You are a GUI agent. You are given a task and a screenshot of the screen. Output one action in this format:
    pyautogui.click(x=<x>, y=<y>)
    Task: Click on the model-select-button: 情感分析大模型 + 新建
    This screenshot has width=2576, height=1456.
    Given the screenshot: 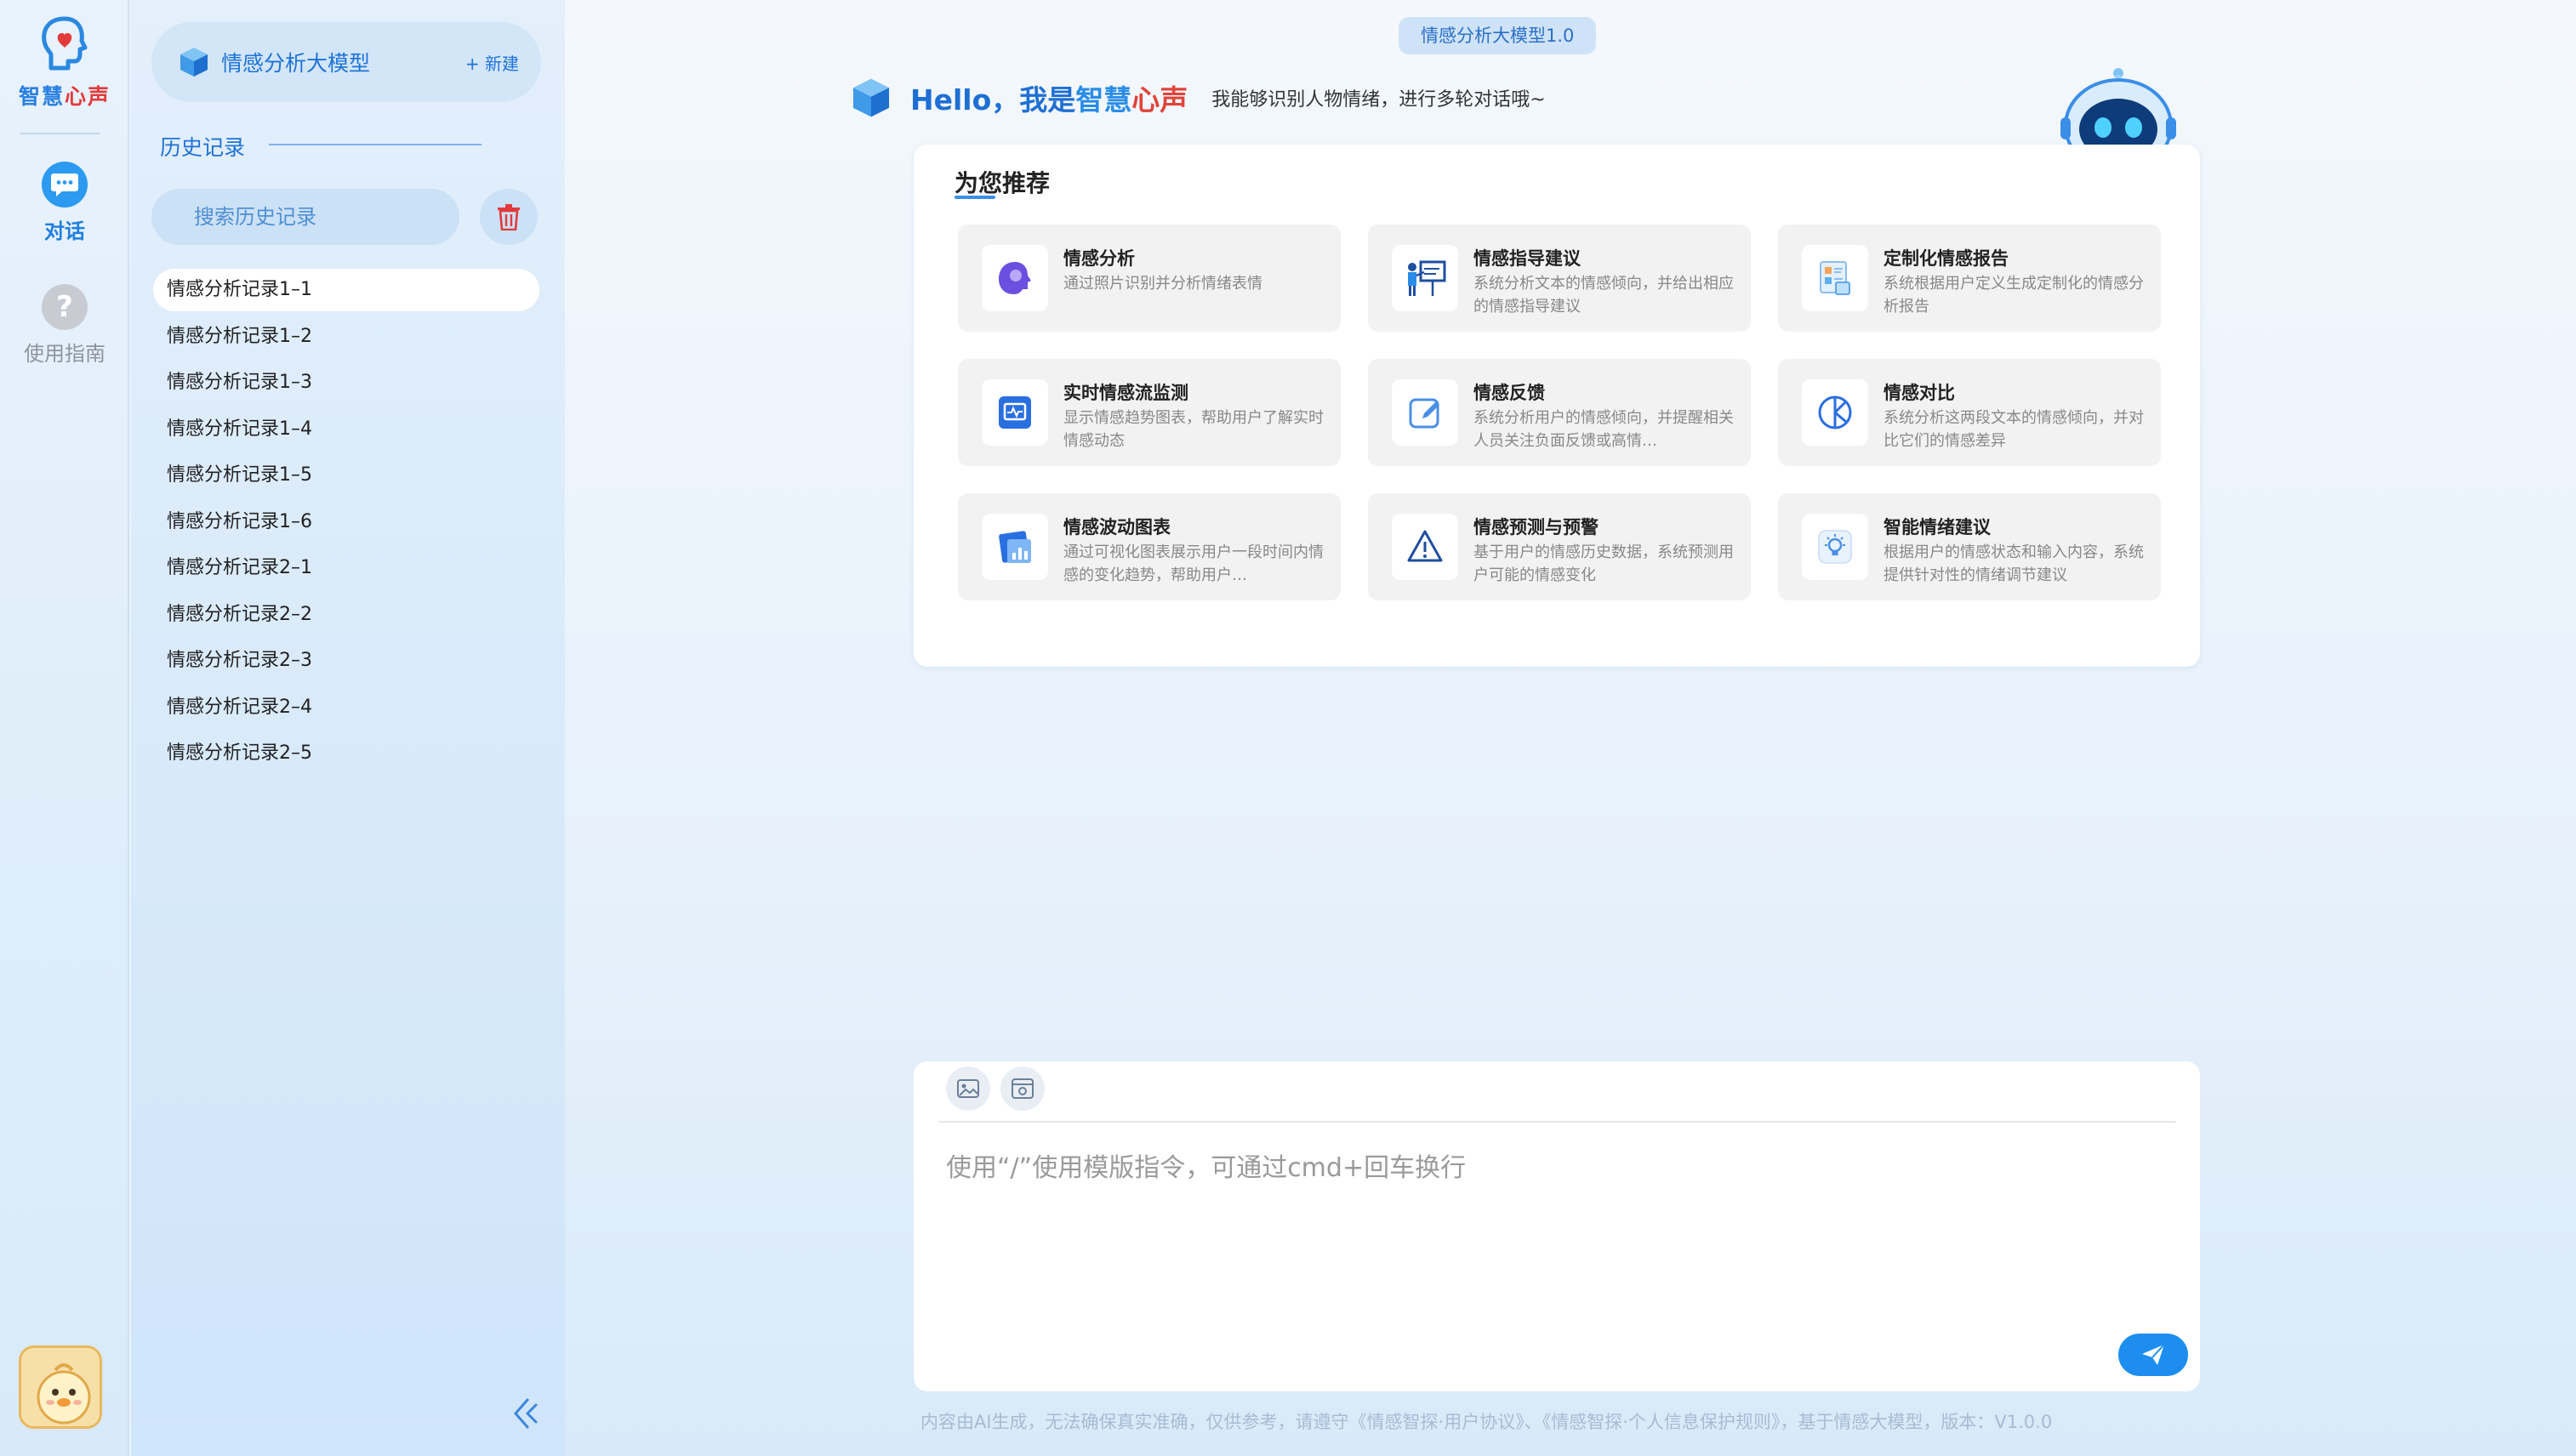 What is the action you would take?
    pyautogui.click(x=346, y=62)
    